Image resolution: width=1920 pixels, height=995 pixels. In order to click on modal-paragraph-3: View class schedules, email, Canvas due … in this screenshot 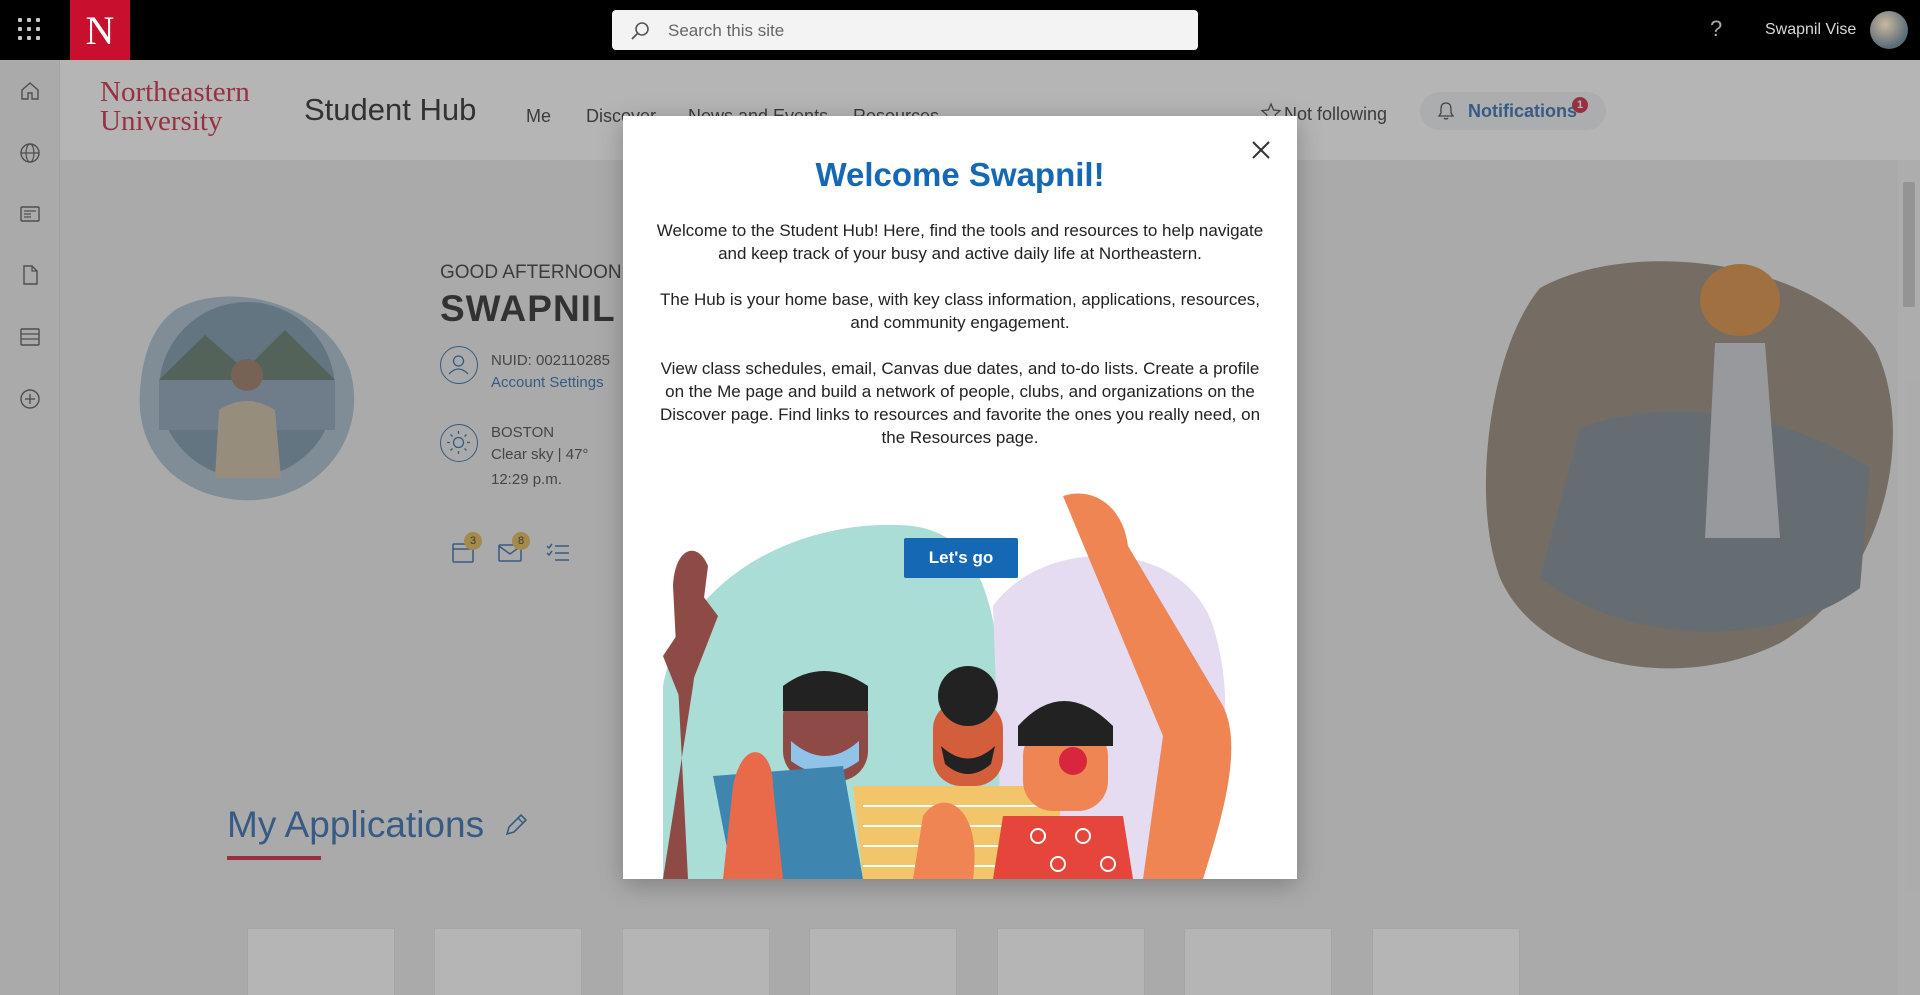, I will do `click(960, 403)`.